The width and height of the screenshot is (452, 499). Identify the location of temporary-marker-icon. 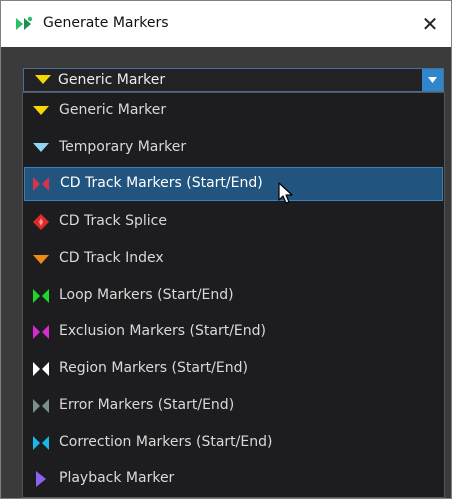
(41, 147).